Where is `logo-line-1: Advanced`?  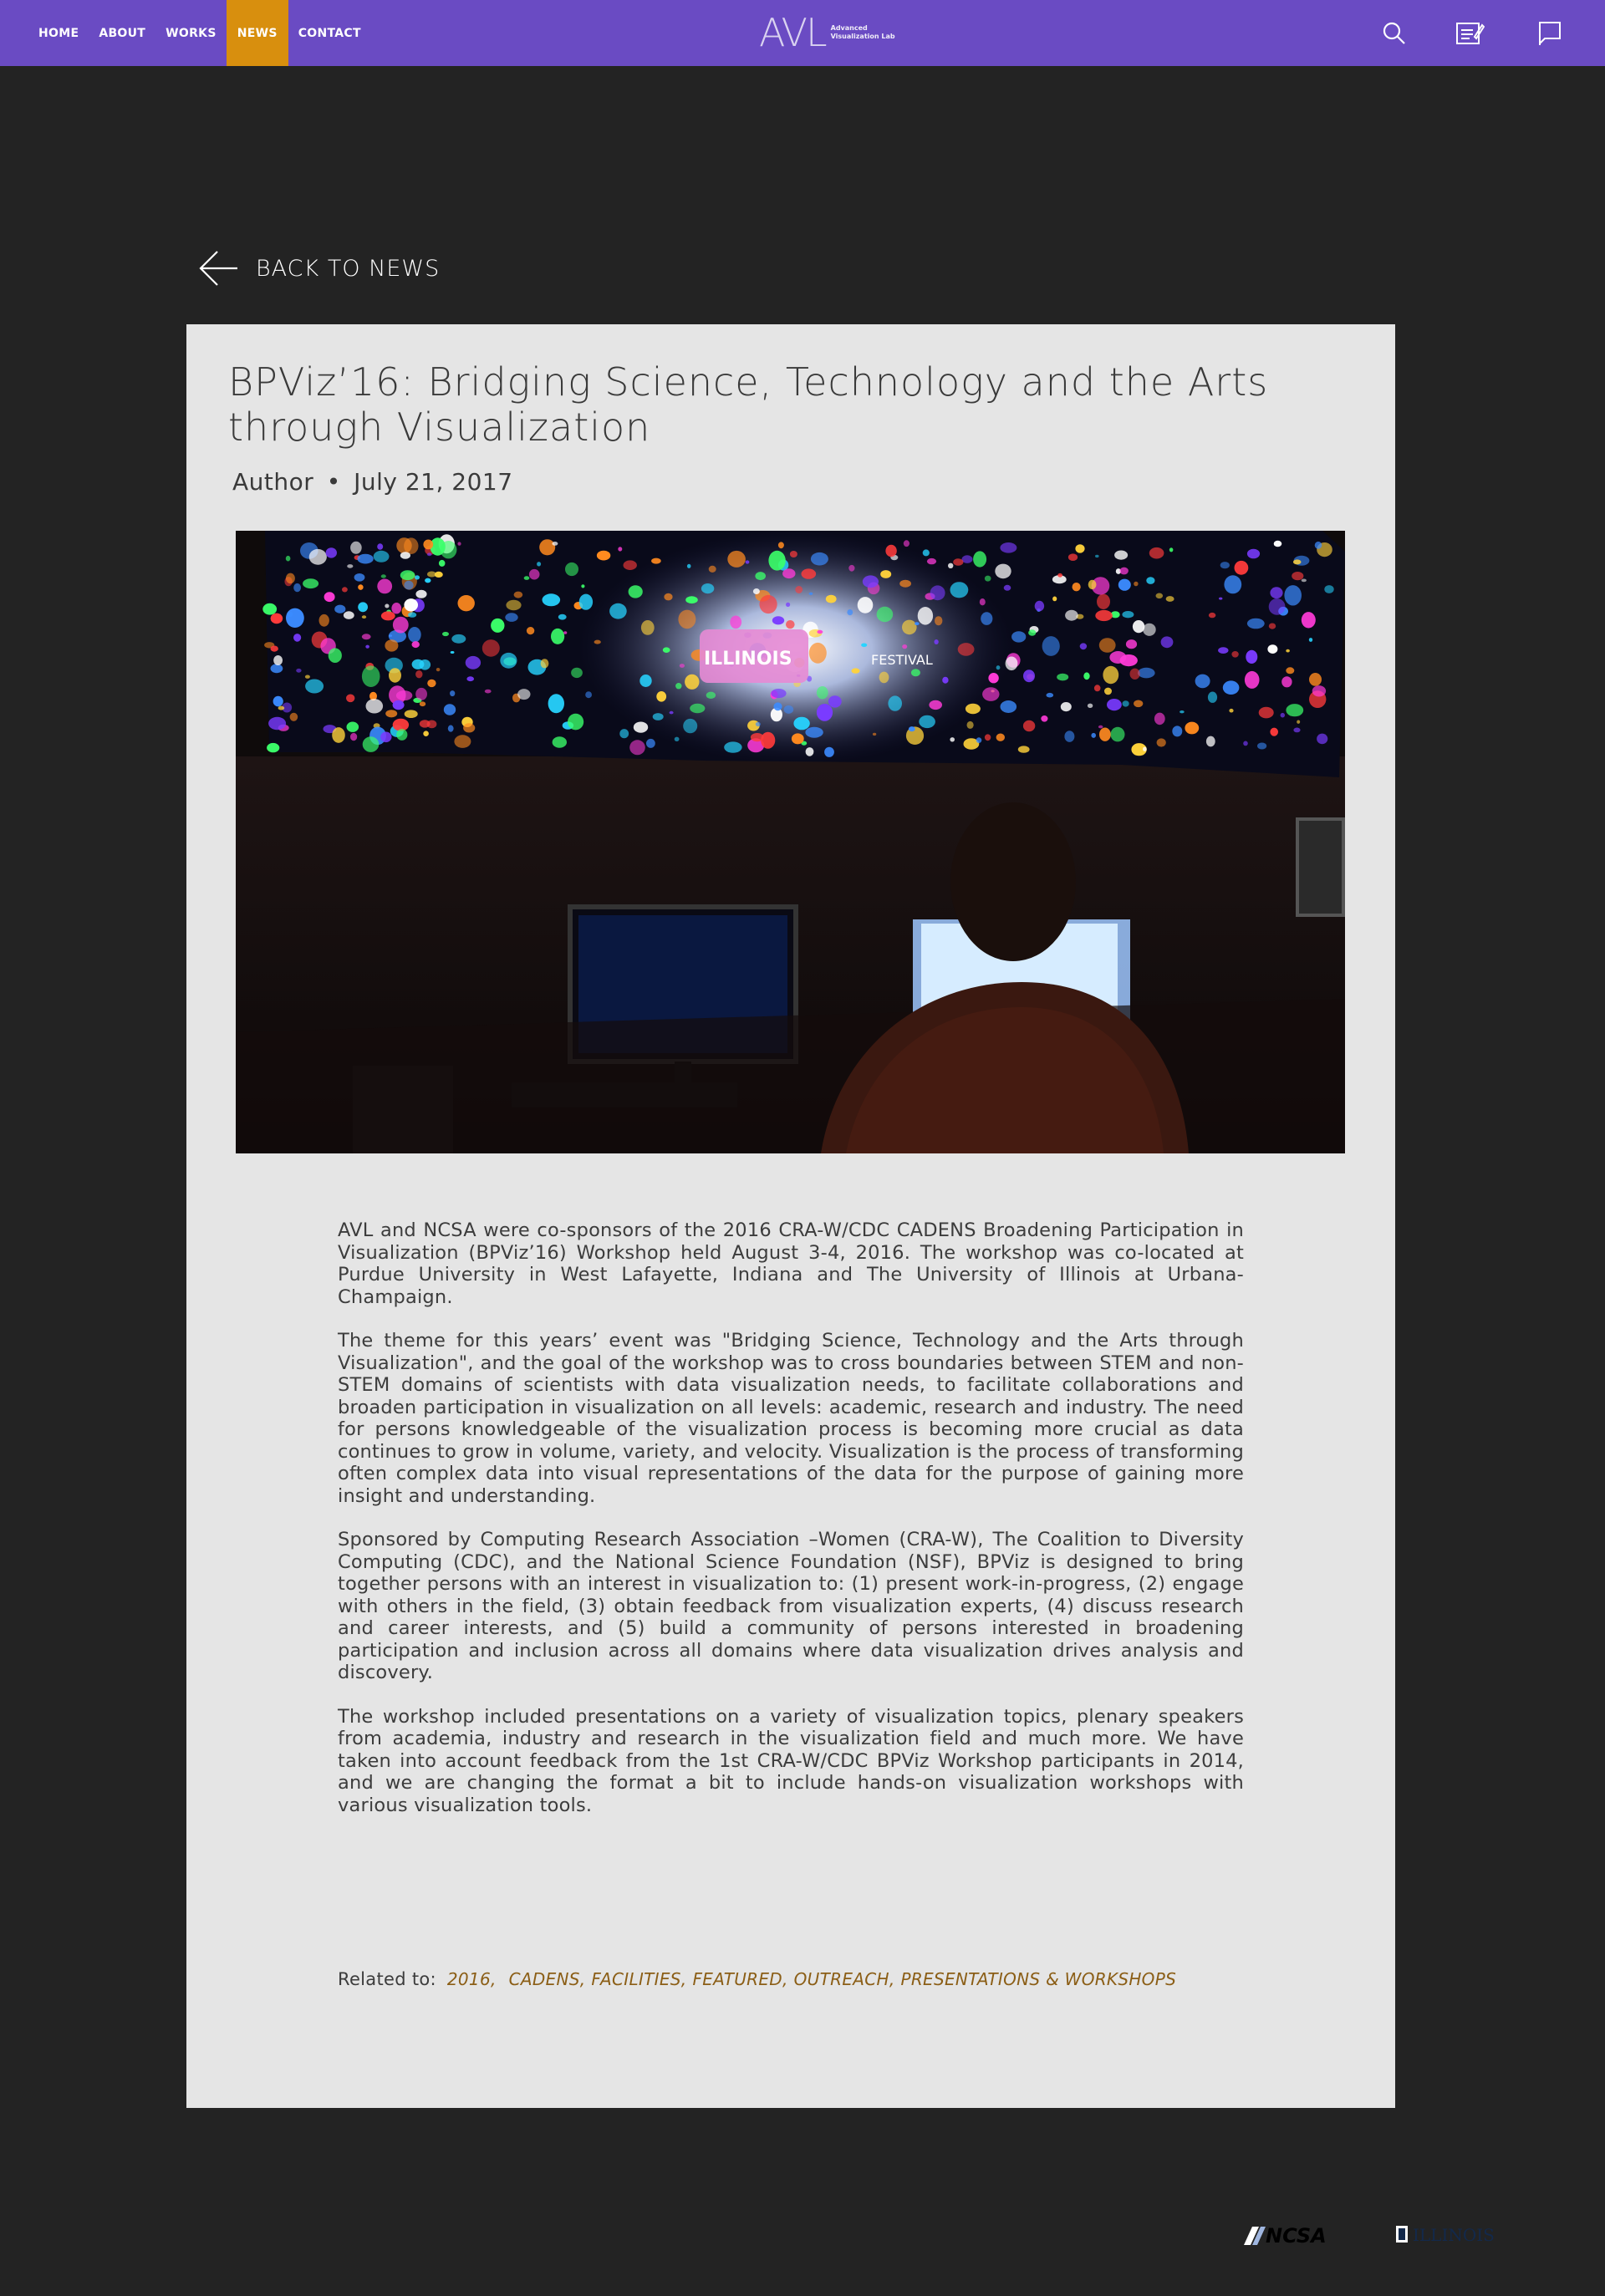
logo-line-1: Advanced is located at coordinates (849, 28).